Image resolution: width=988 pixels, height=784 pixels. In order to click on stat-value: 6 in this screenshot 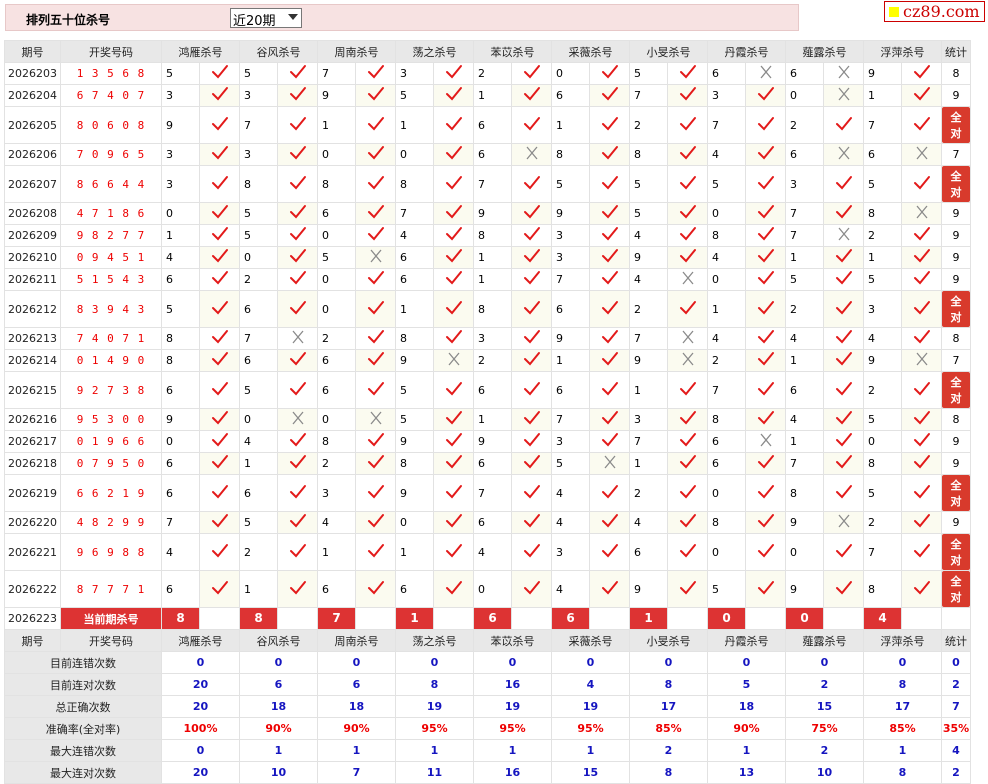, I will do `click(356, 684)`.